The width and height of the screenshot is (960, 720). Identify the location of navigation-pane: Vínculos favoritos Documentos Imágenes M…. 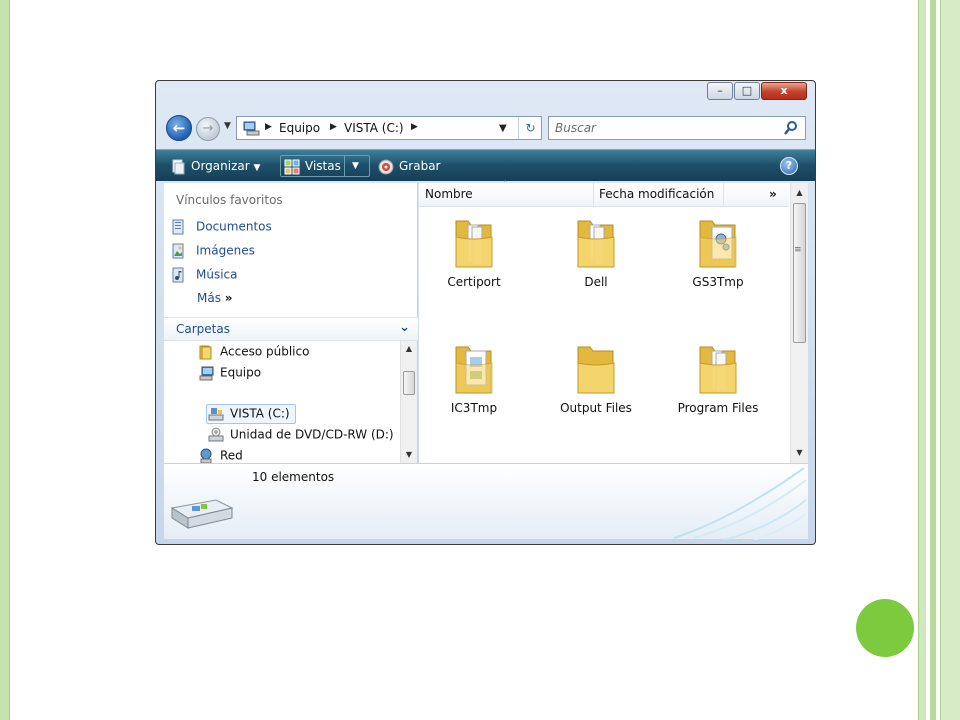
(291, 323).